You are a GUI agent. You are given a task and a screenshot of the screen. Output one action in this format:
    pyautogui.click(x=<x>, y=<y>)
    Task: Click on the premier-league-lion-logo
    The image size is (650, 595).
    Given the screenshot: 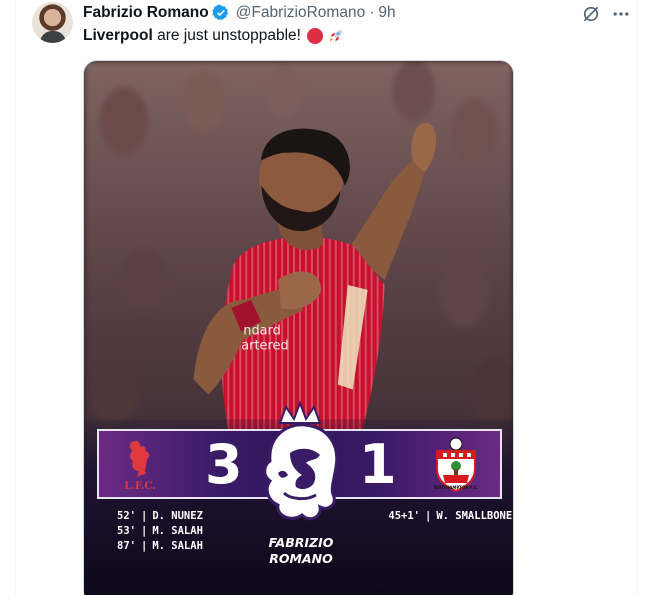 What is the action you would take?
    pyautogui.click(x=301, y=461)
    